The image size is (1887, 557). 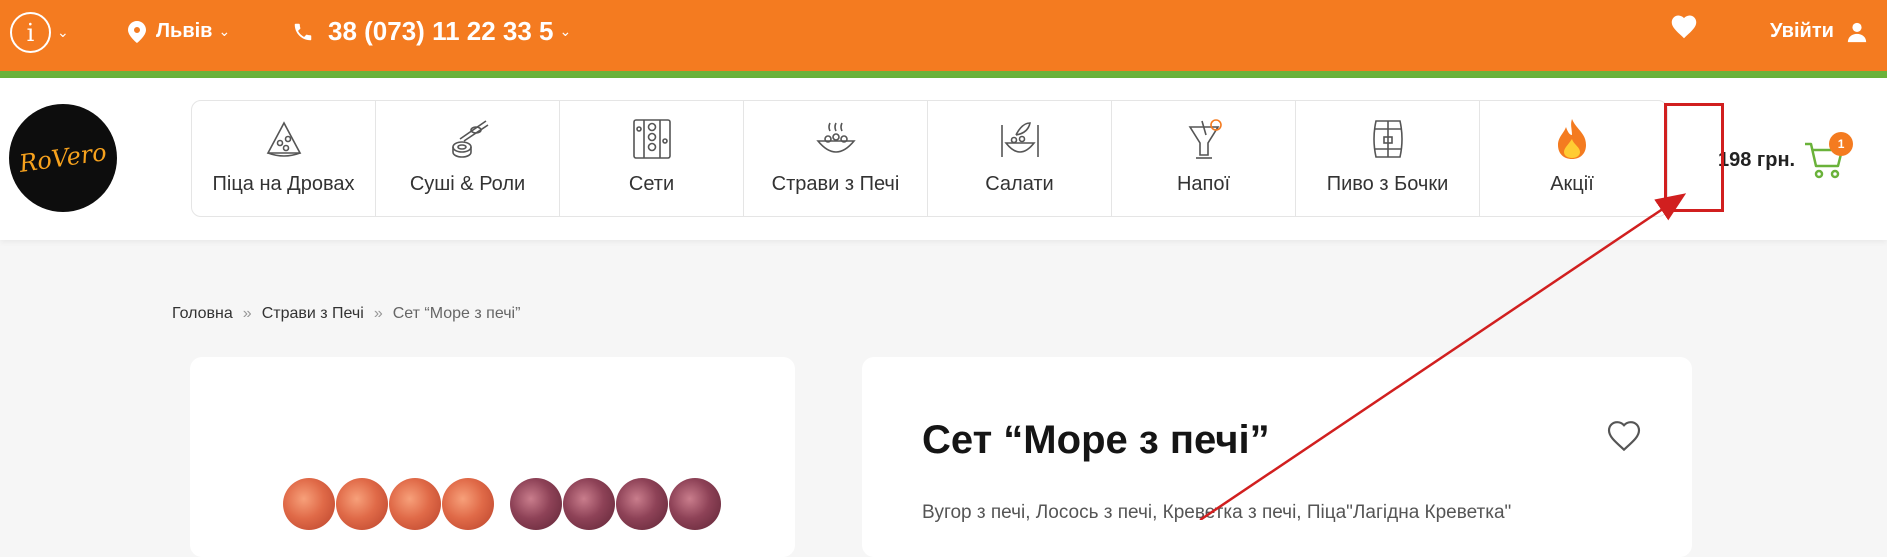 I want to click on cart-total: 198 грн., so click(x=1757, y=159).